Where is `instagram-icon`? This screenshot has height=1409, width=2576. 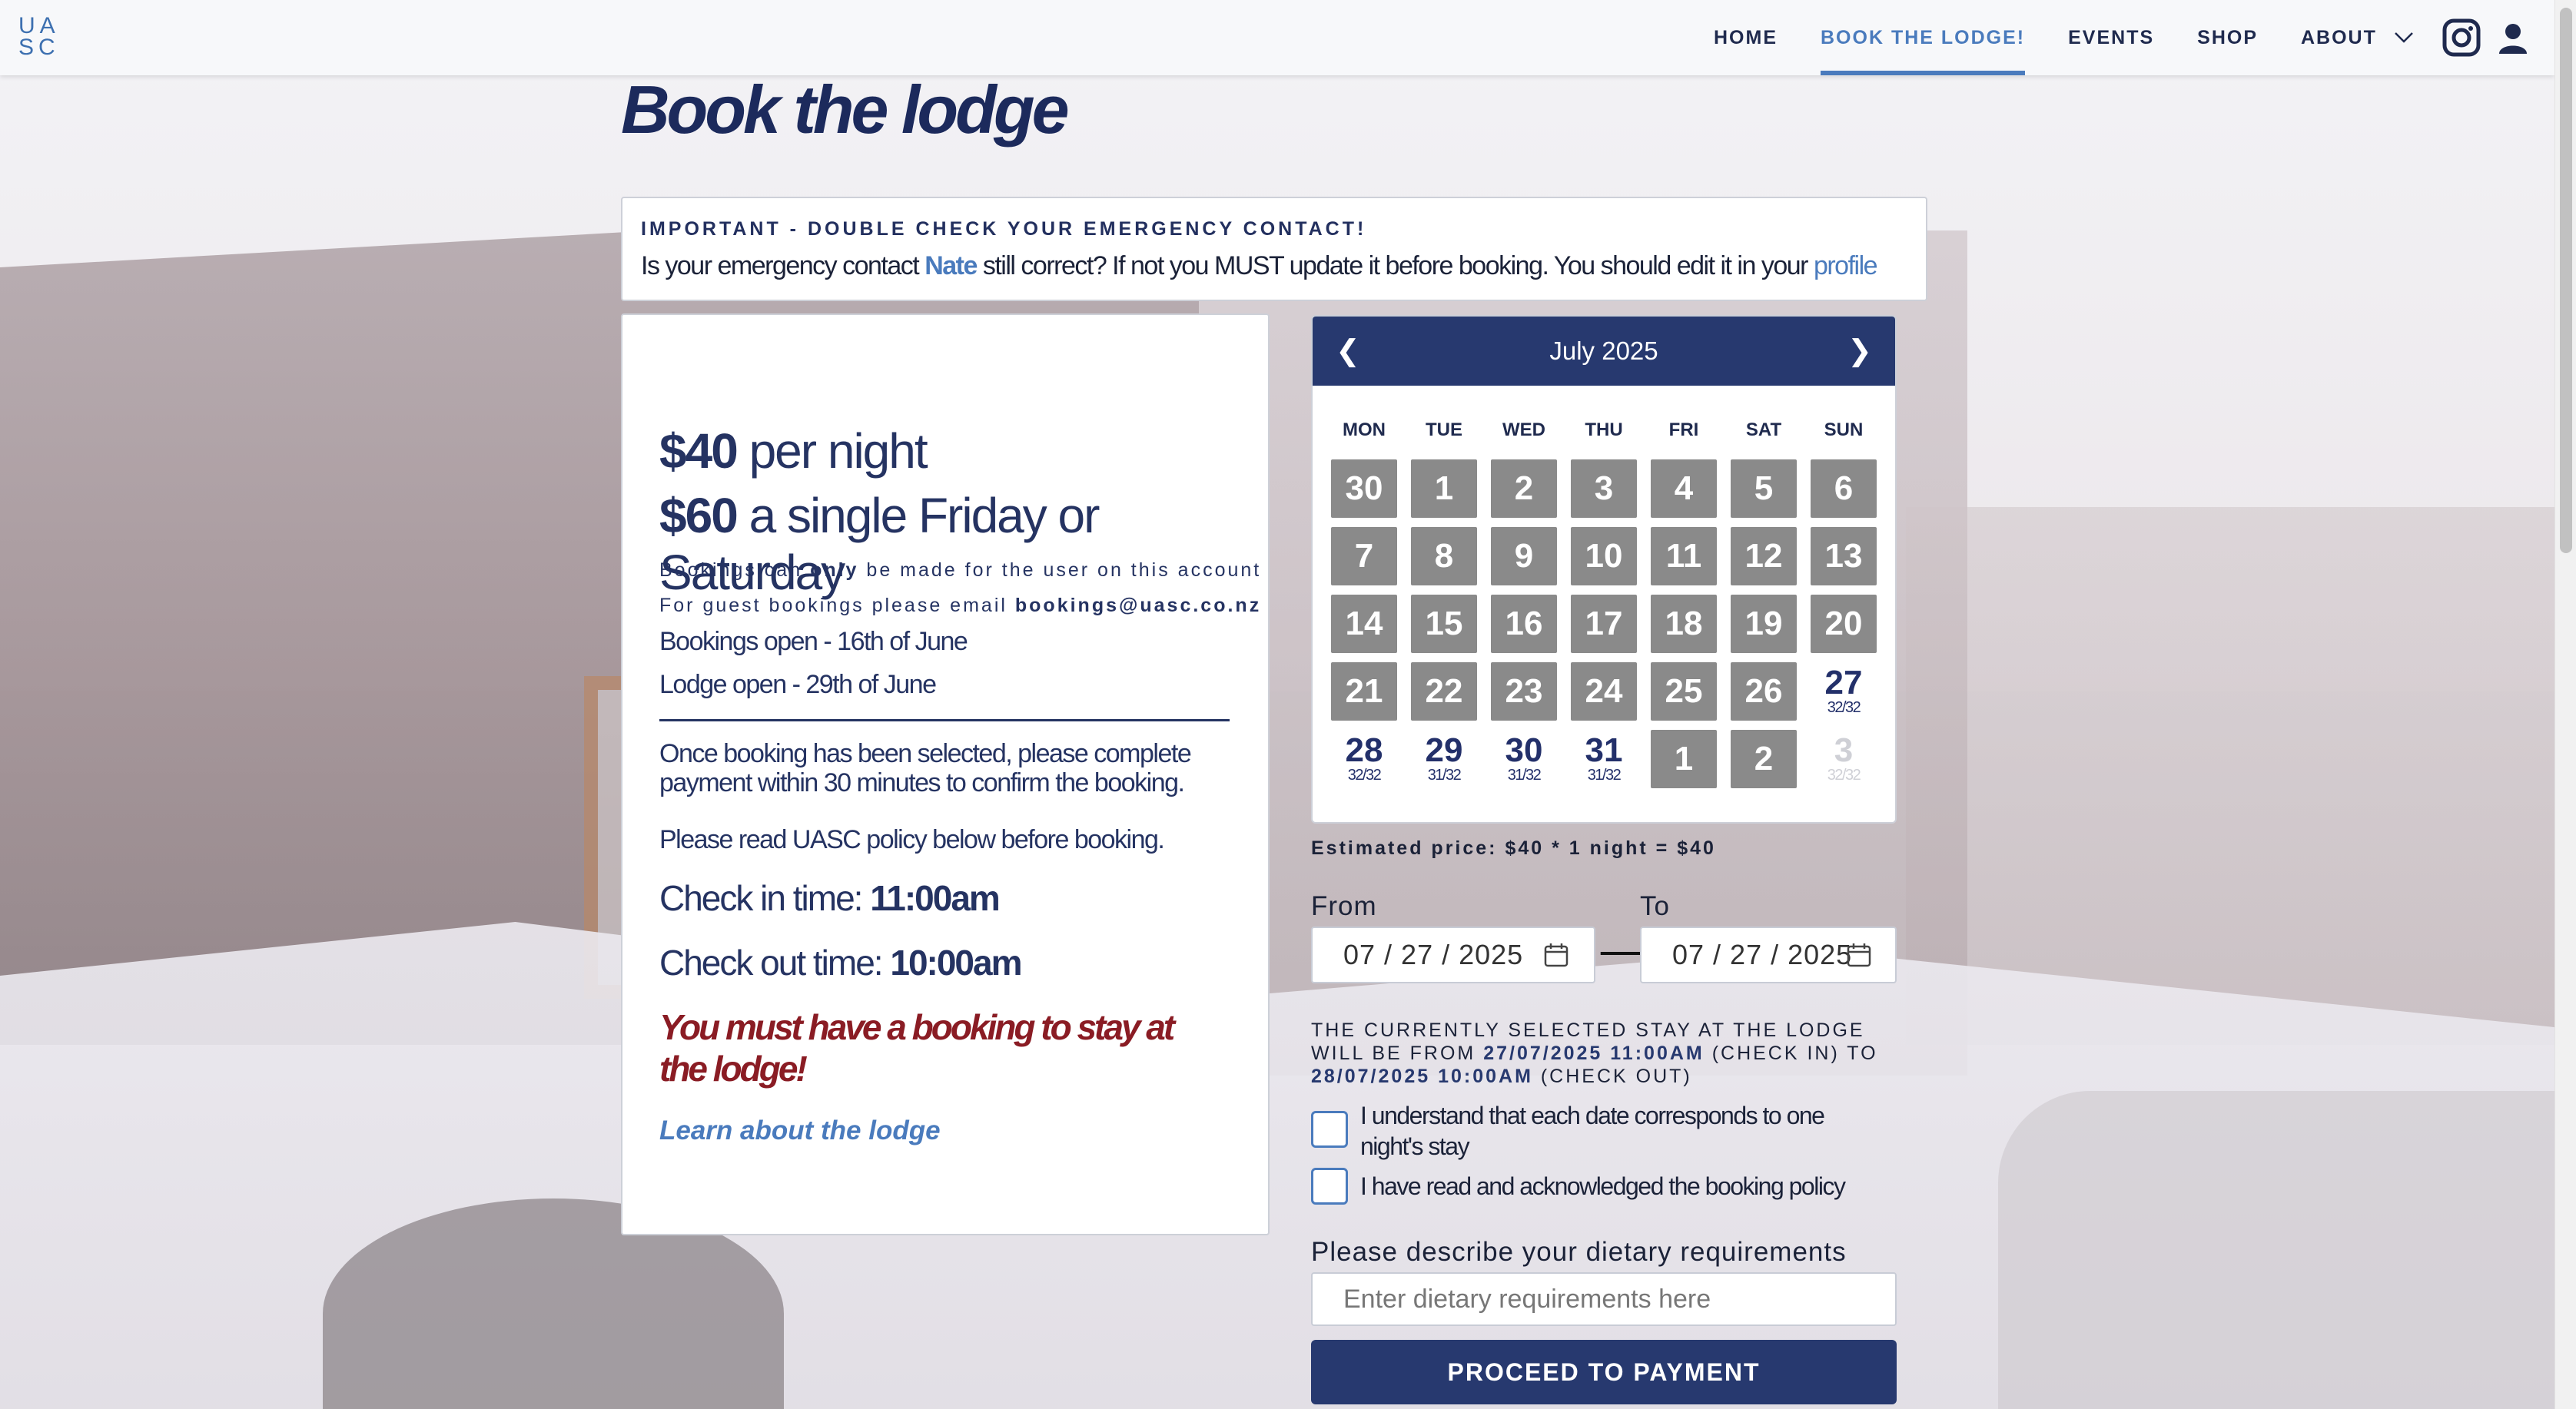 instagram-icon is located at coordinates (2461, 39).